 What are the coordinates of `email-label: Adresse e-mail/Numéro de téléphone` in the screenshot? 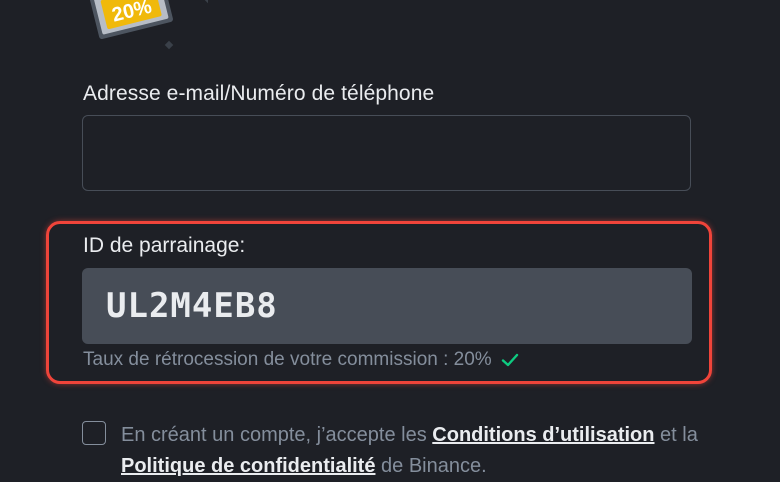 It's located at (259, 93).